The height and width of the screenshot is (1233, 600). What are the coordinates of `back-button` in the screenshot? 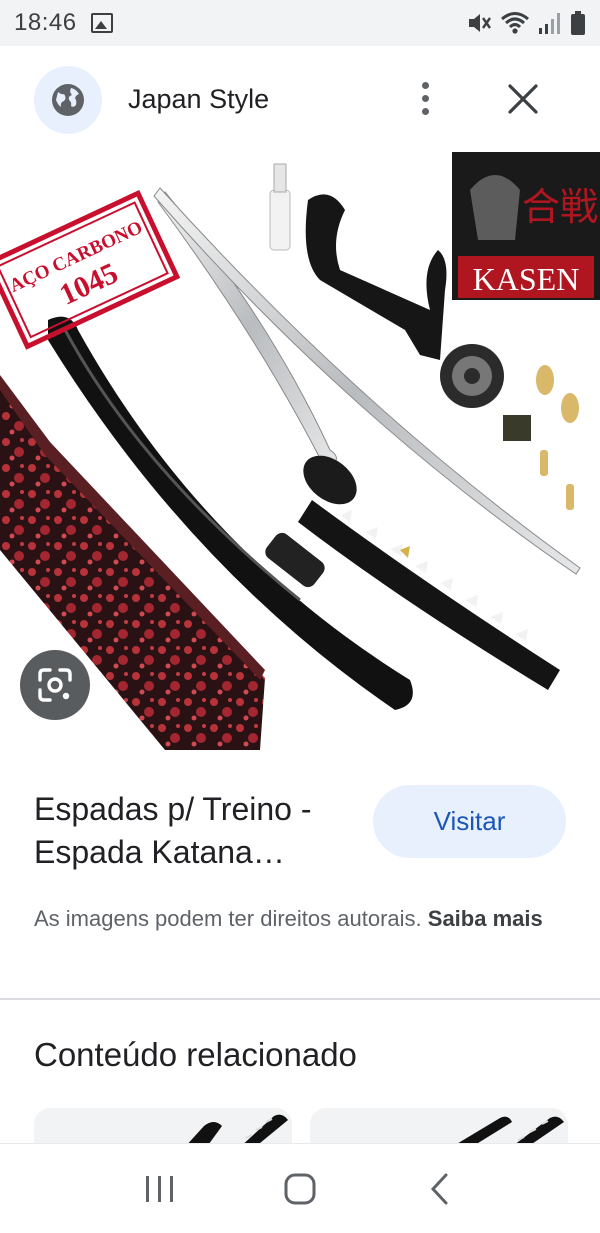 It's located at (440, 1189).